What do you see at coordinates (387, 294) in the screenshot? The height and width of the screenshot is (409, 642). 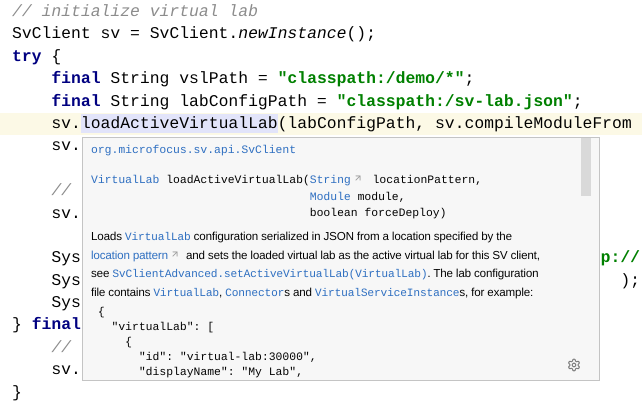 I see `code-link: VirtualServiceInstance` at bounding box center [387, 294].